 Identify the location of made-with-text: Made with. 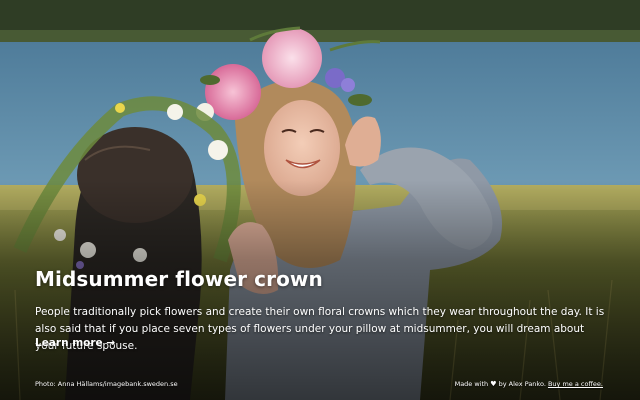
(471, 384).